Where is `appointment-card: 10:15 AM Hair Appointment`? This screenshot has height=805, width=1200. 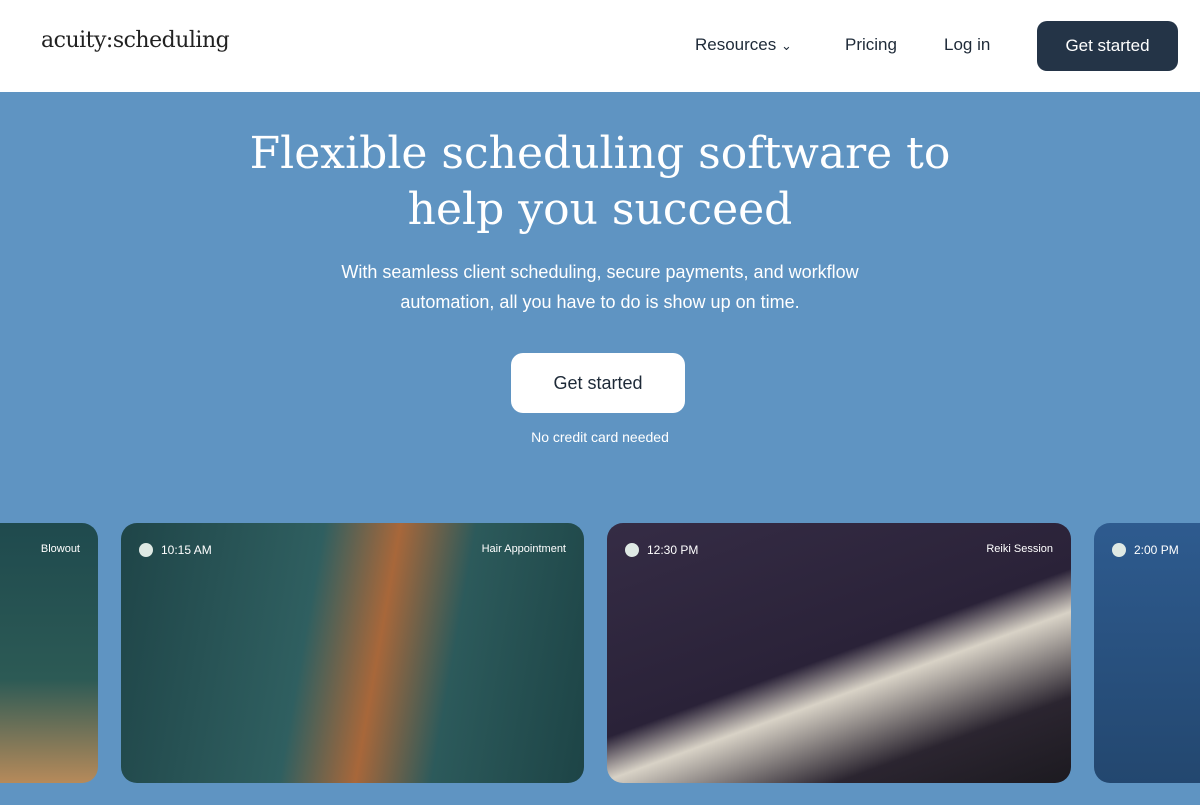
appointment-card: 10:15 AM Hair Appointment is located at coordinates (352, 653).